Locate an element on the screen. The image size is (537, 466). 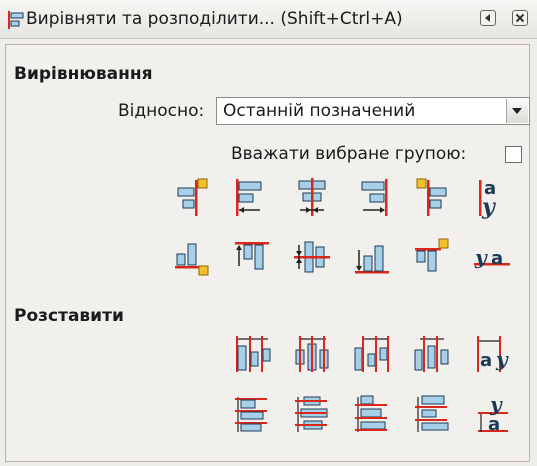
center-horizontal-axis-button is located at coordinates (312, 258).